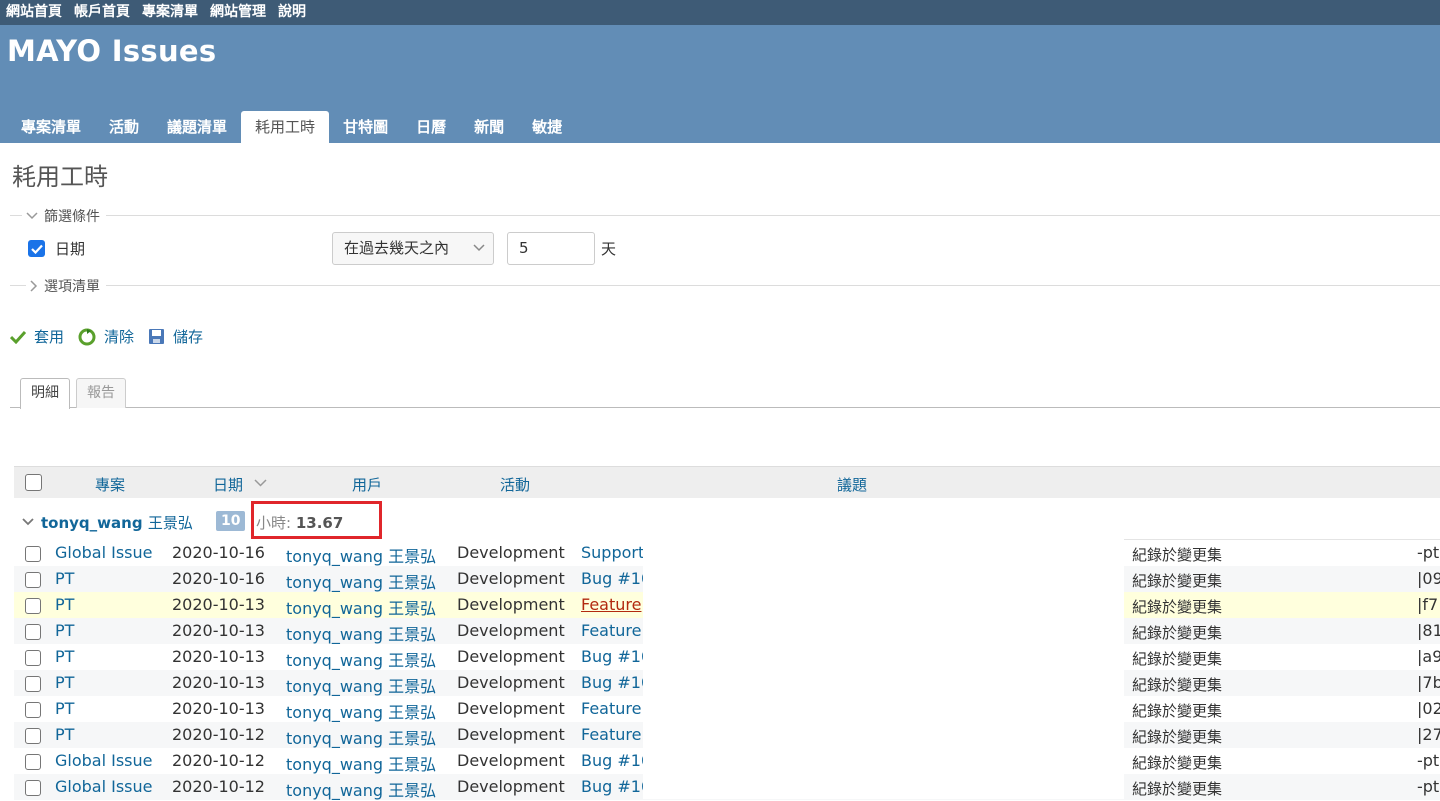 The width and height of the screenshot is (1440, 801). Describe the element at coordinates (1428, 786) in the screenshot. I see `cell-revision: -pt` at that location.